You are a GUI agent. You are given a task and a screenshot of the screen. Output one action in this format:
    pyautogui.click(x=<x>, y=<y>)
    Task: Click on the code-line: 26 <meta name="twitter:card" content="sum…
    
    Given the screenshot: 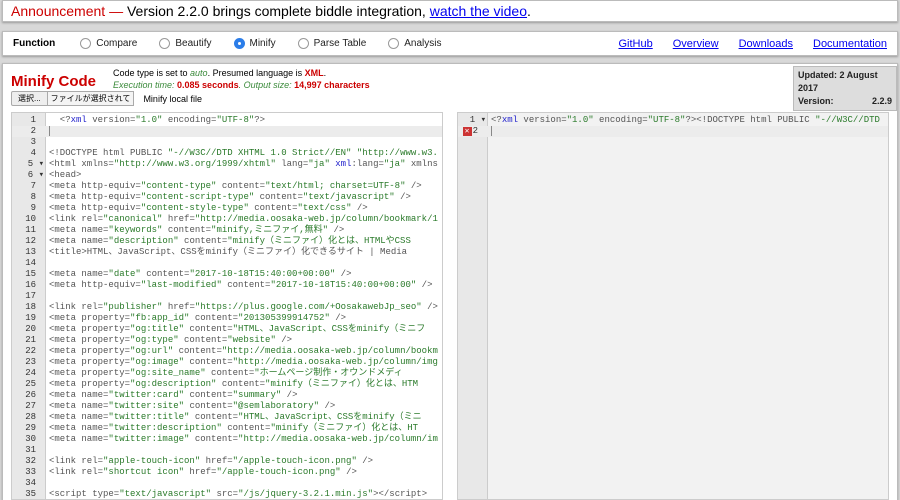 What is the action you would take?
    pyautogui.click(x=227, y=395)
    